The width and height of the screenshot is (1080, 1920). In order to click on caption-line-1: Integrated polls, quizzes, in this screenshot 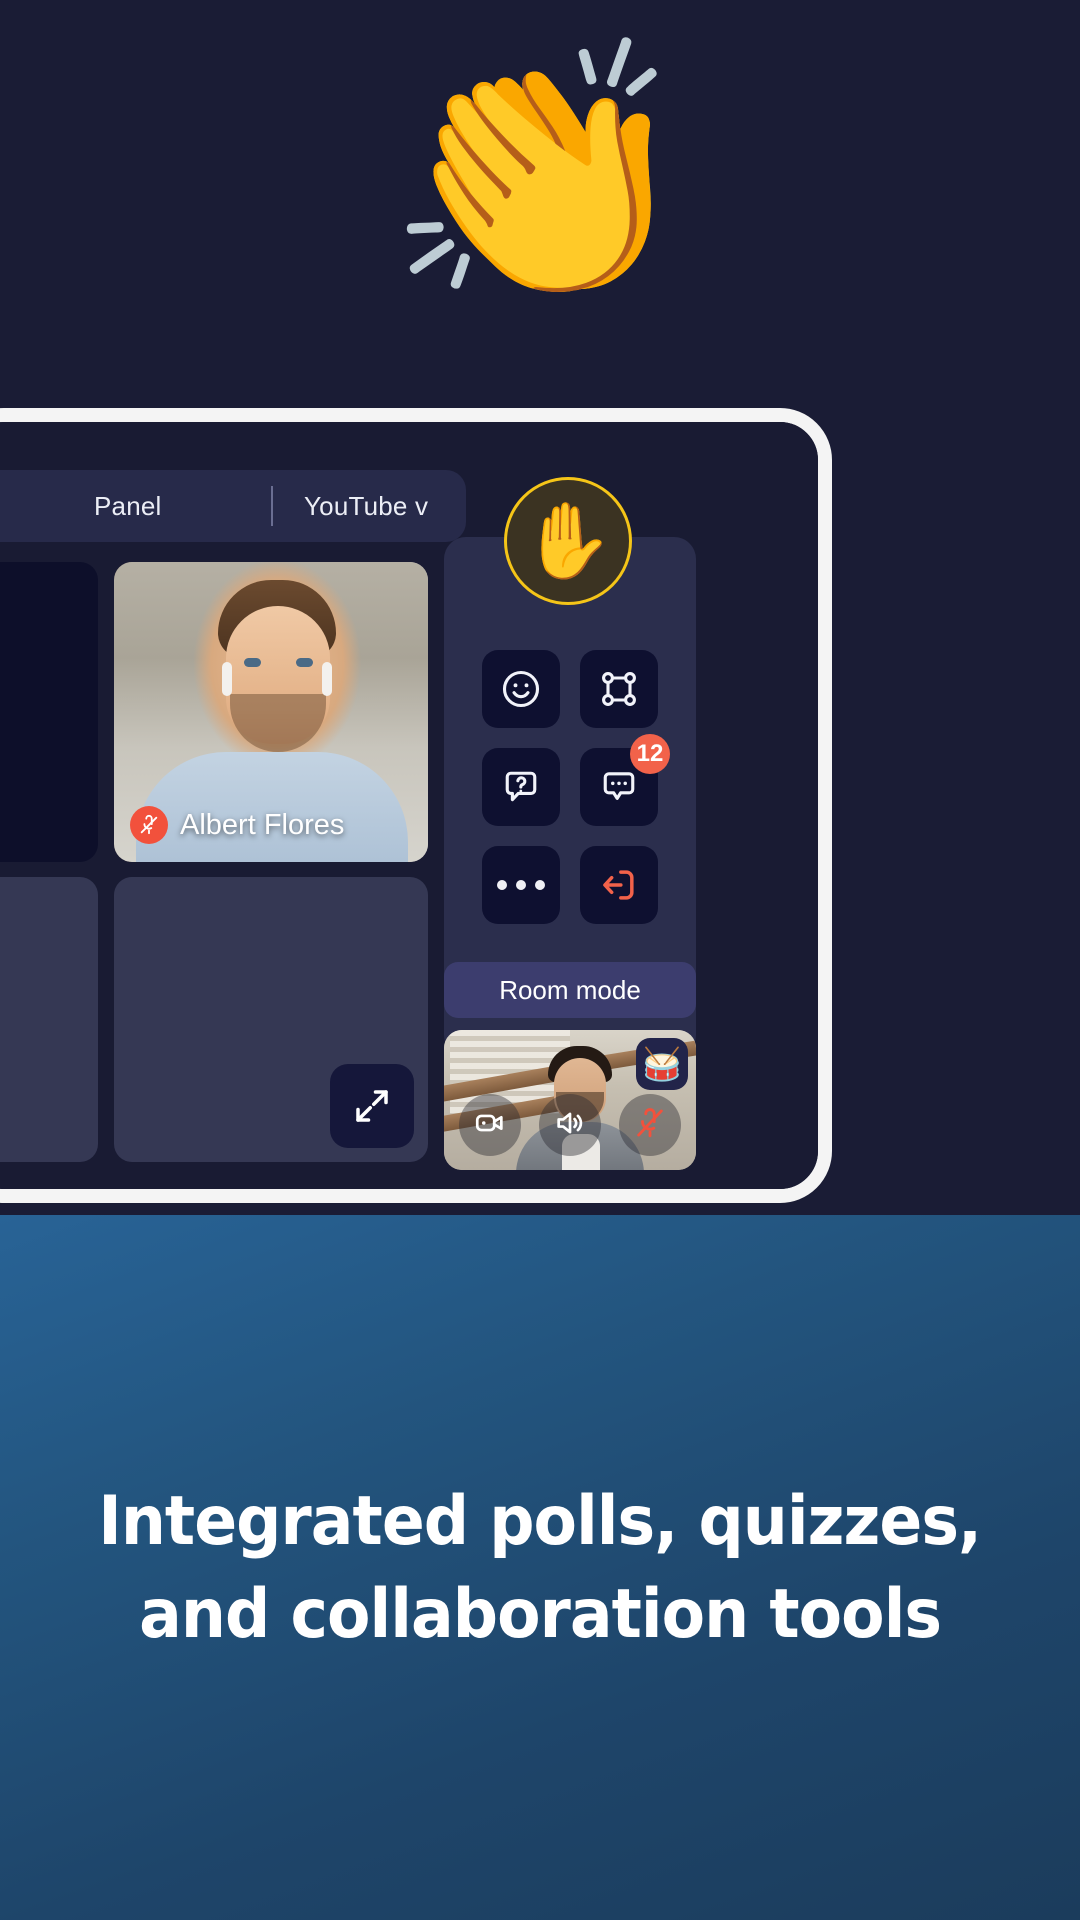, I will do `click(540, 1521)`.